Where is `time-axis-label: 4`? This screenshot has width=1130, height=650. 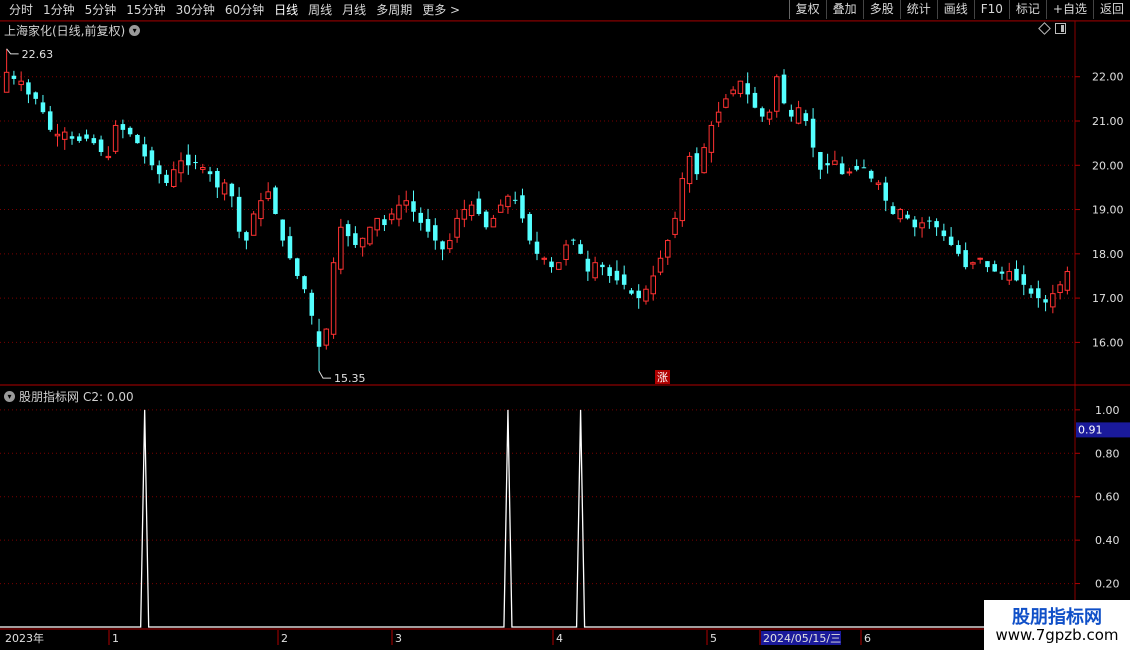
time-axis-label: 4 is located at coordinates (559, 638).